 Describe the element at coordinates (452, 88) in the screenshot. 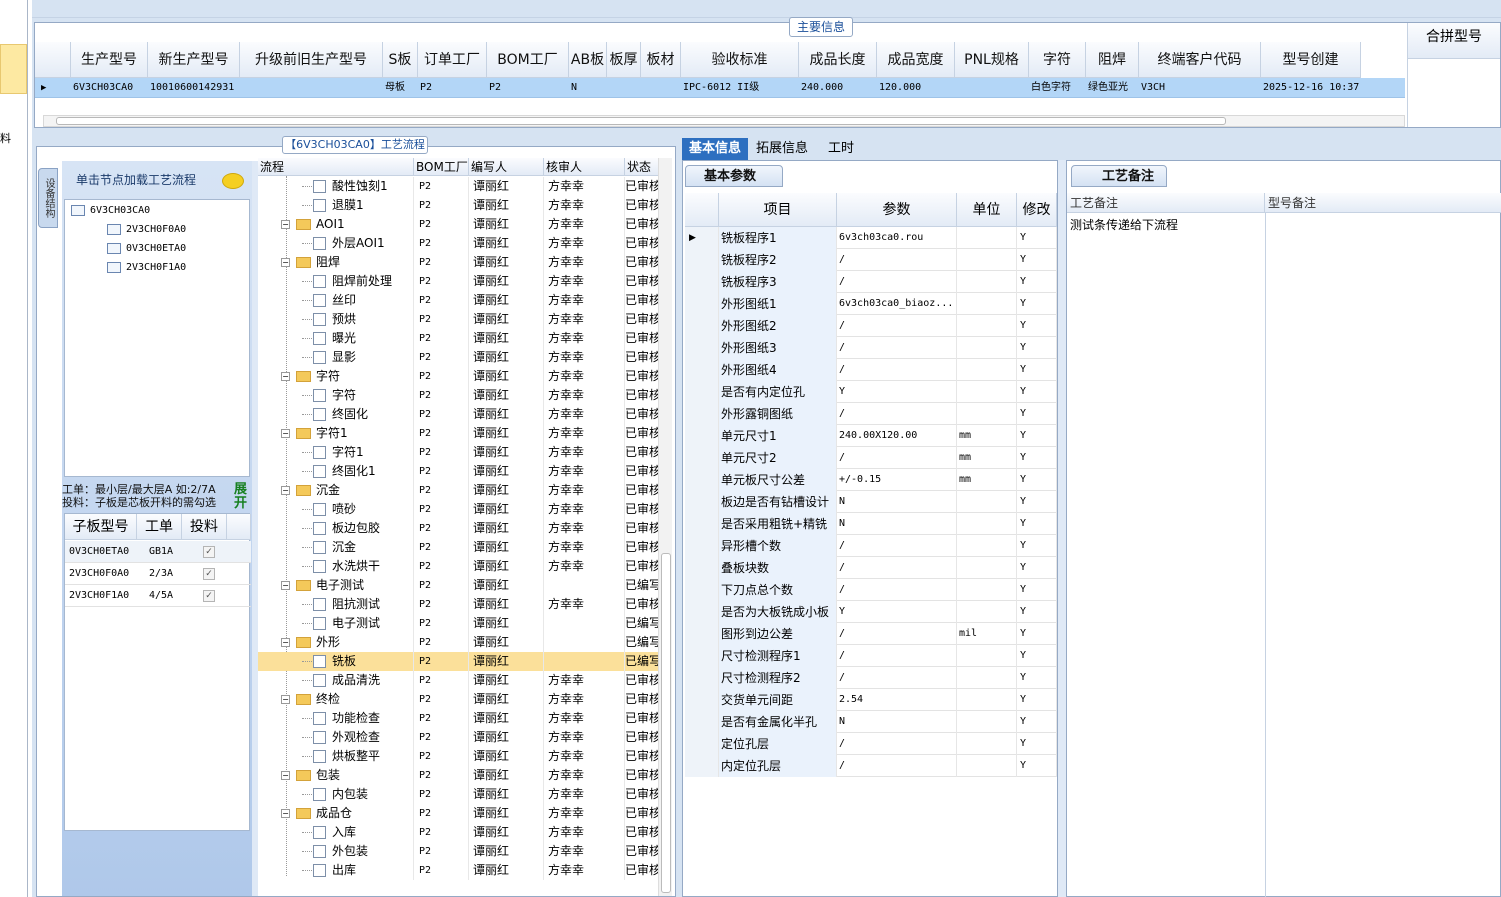

I see `cell-4: P2` at that location.